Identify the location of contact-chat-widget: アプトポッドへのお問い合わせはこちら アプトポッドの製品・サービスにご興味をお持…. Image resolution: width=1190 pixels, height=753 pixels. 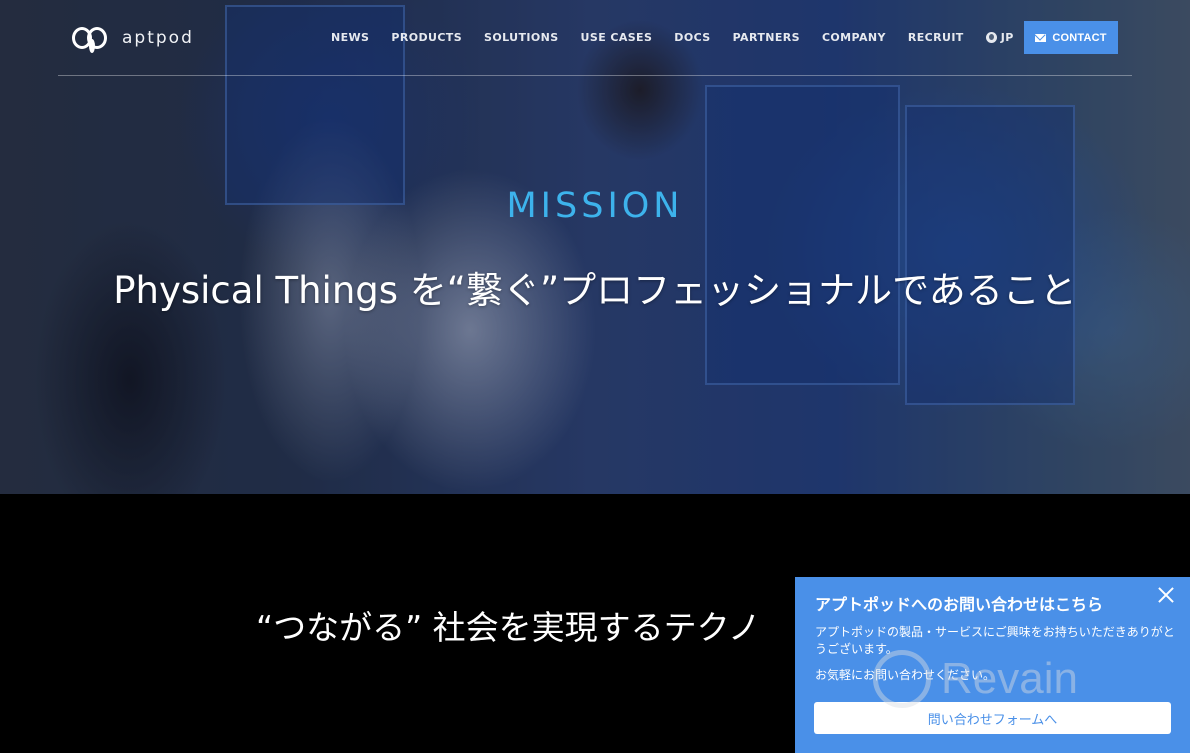
(992, 665).